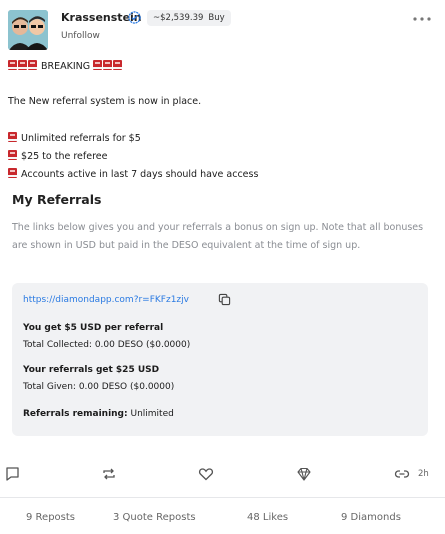  I want to click on total-given: Total Given: 0.00 DESO ($0.0000), so click(99, 387).